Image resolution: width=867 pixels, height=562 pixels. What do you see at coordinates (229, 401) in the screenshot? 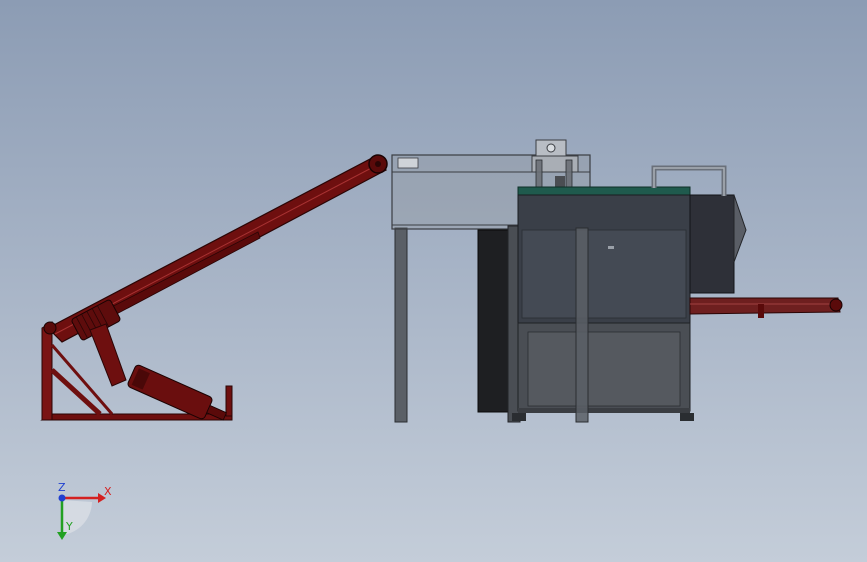
I see `base-end-stop` at bounding box center [229, 401].